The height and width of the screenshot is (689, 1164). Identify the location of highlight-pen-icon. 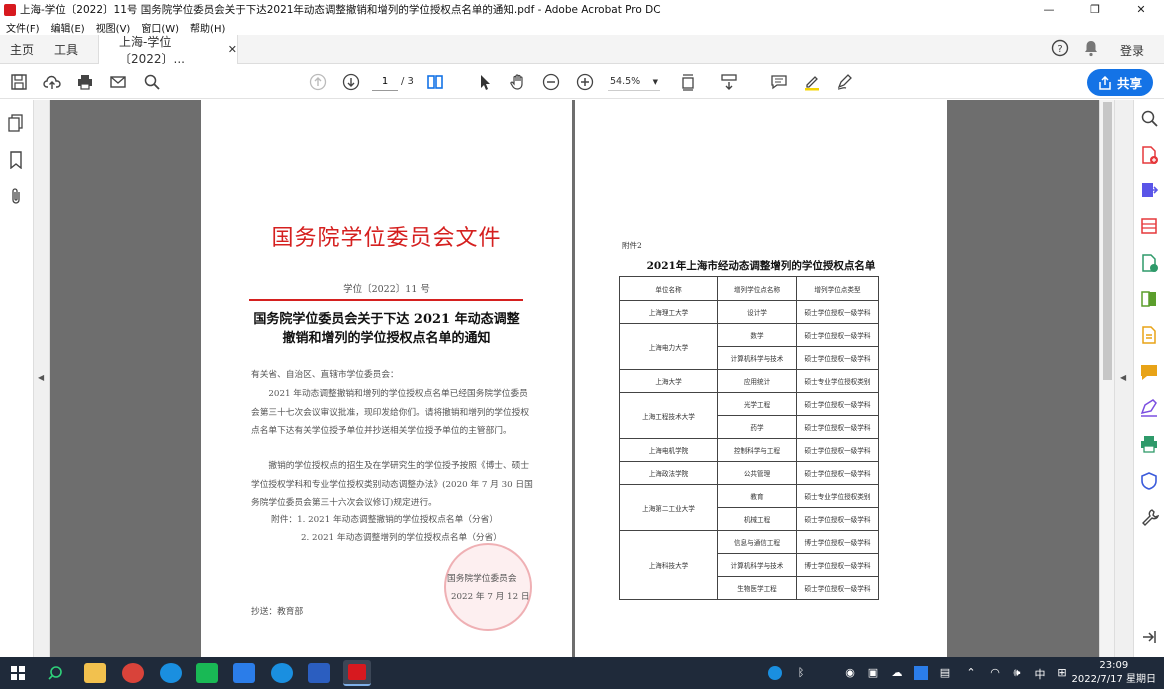
(812, 82).